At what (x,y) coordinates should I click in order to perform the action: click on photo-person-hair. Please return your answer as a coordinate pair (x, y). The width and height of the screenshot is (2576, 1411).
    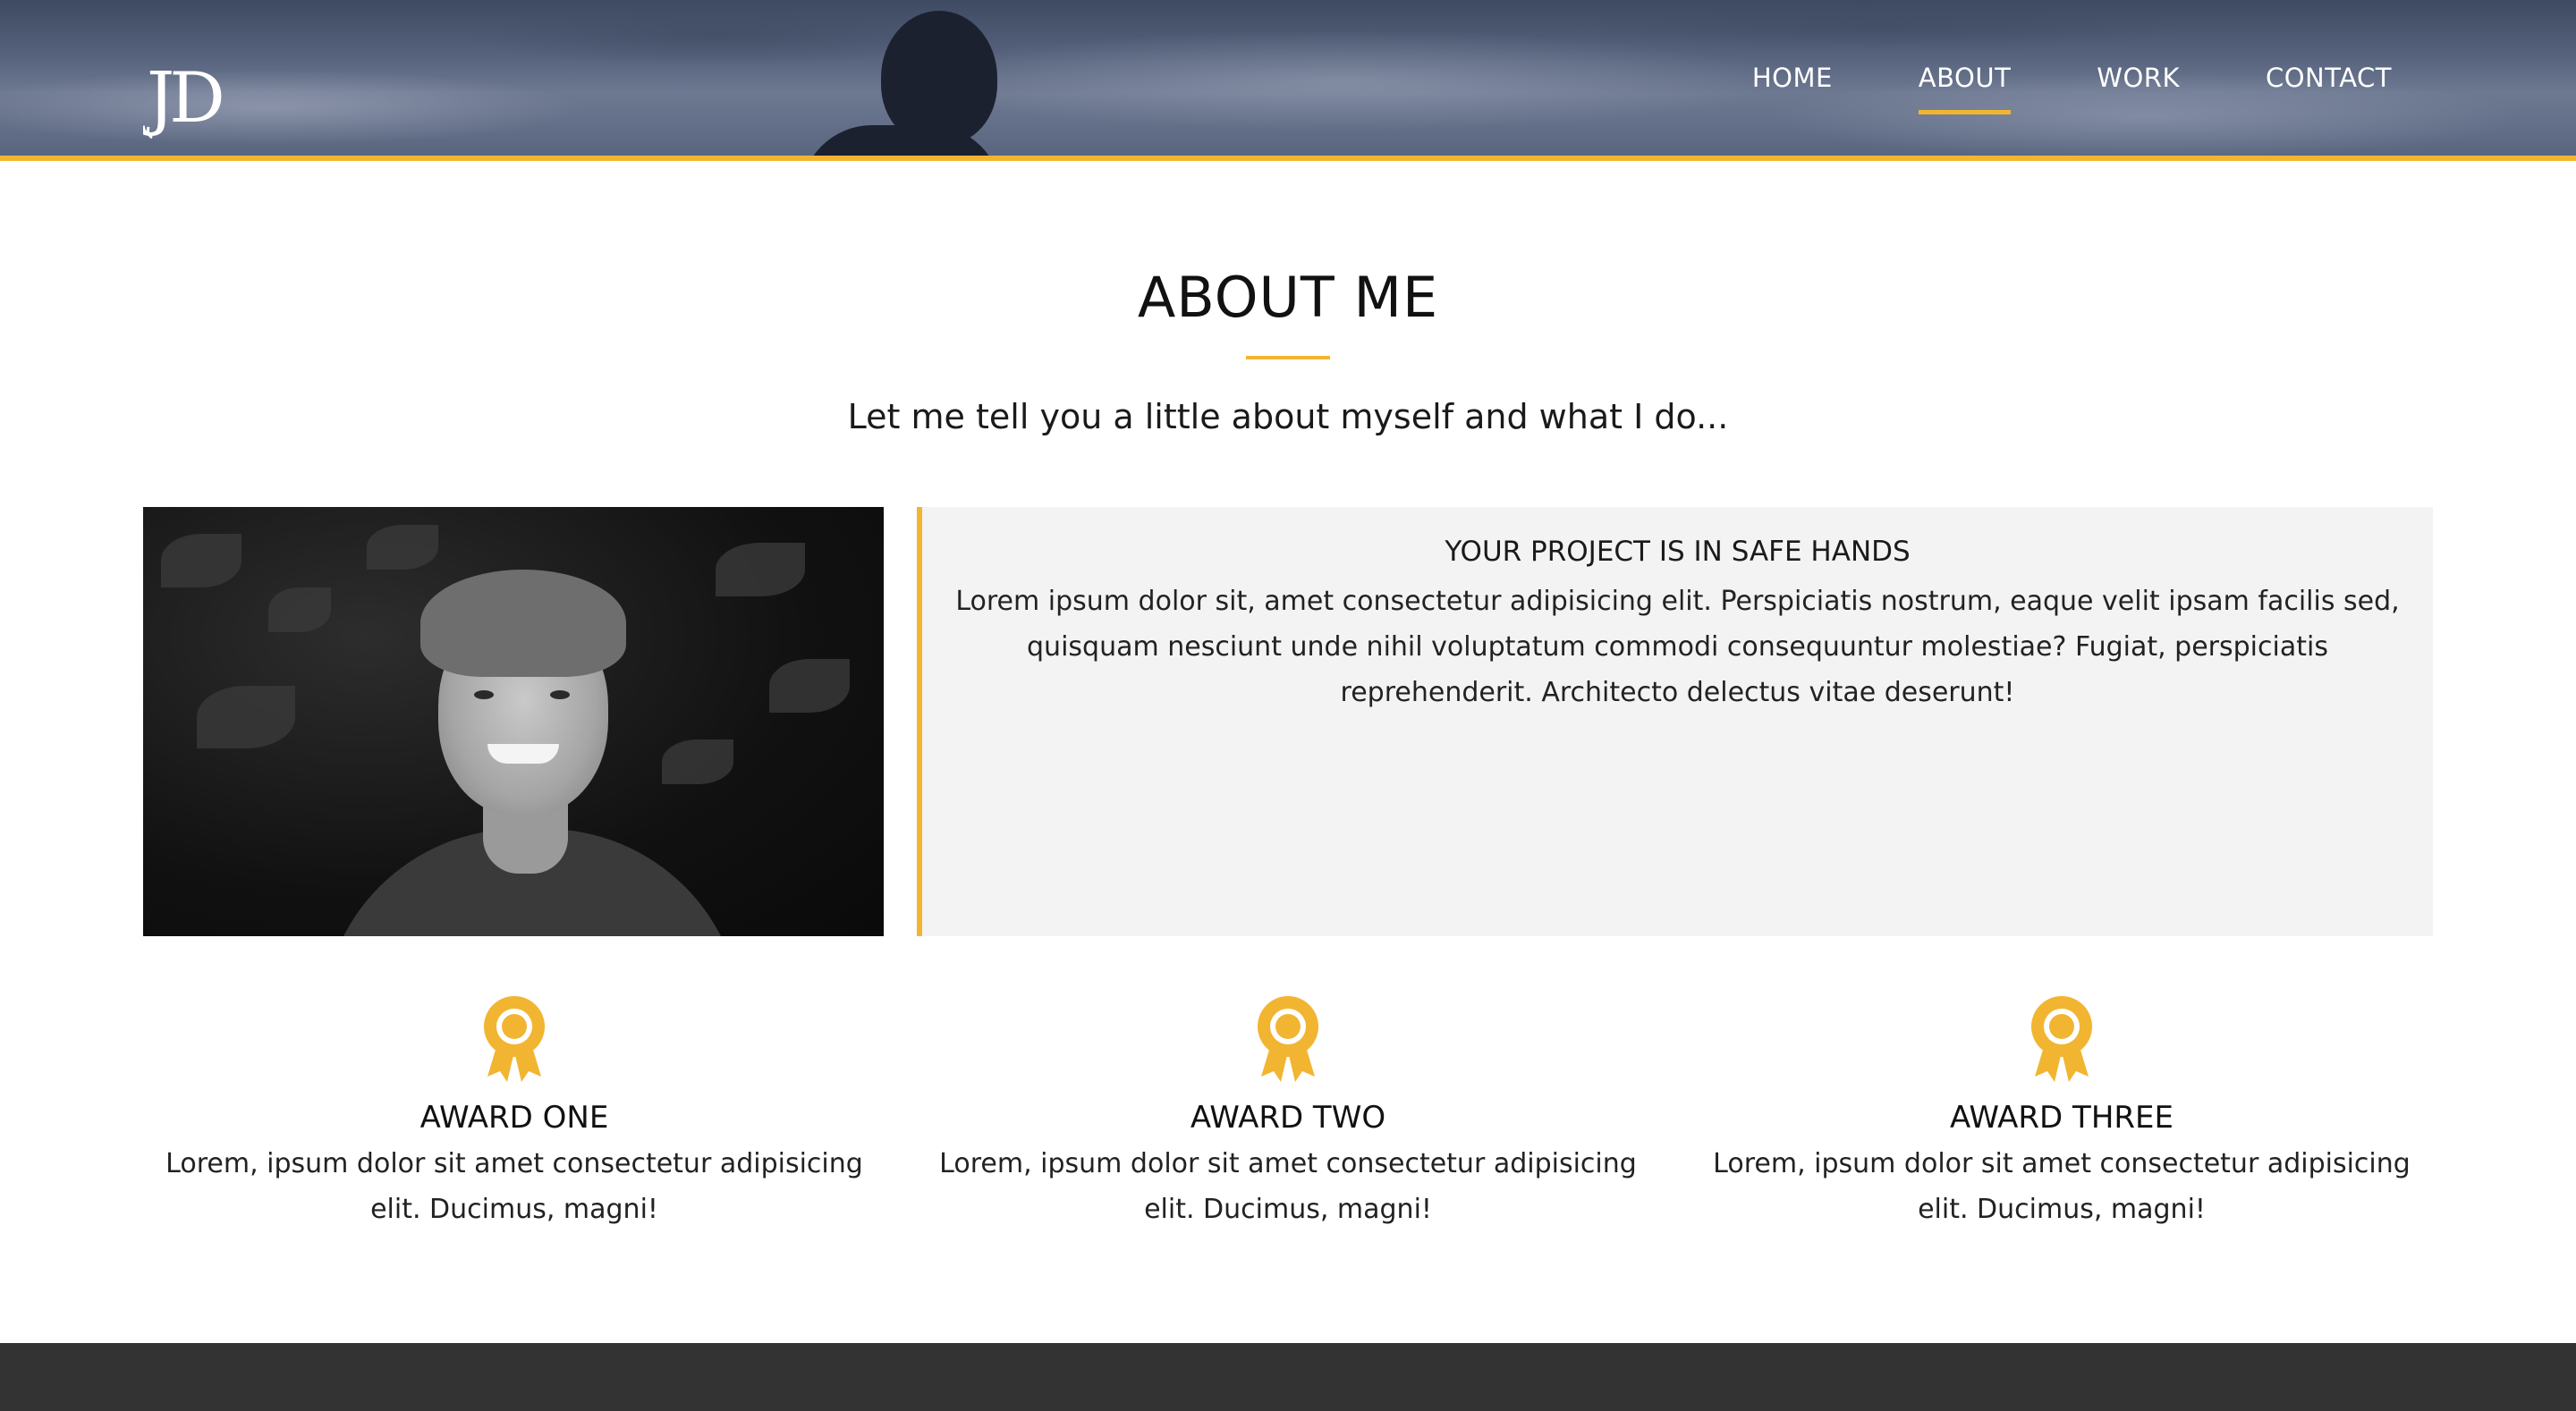
    Looking at the image, I should click on (523, 623).